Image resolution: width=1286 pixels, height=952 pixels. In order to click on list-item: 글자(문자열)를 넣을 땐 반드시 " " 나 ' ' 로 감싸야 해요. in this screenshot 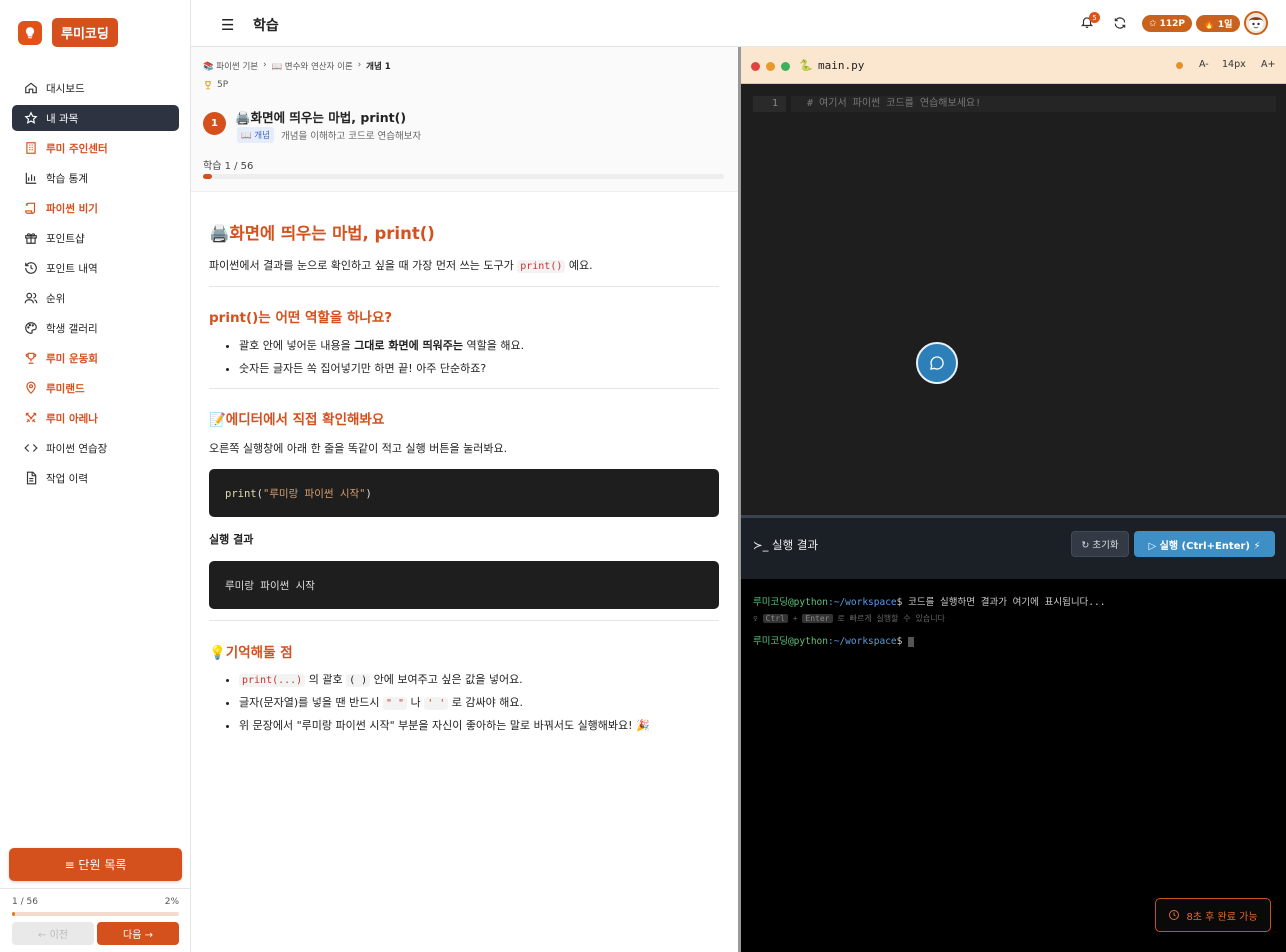, I will do `click(444, 705)`.